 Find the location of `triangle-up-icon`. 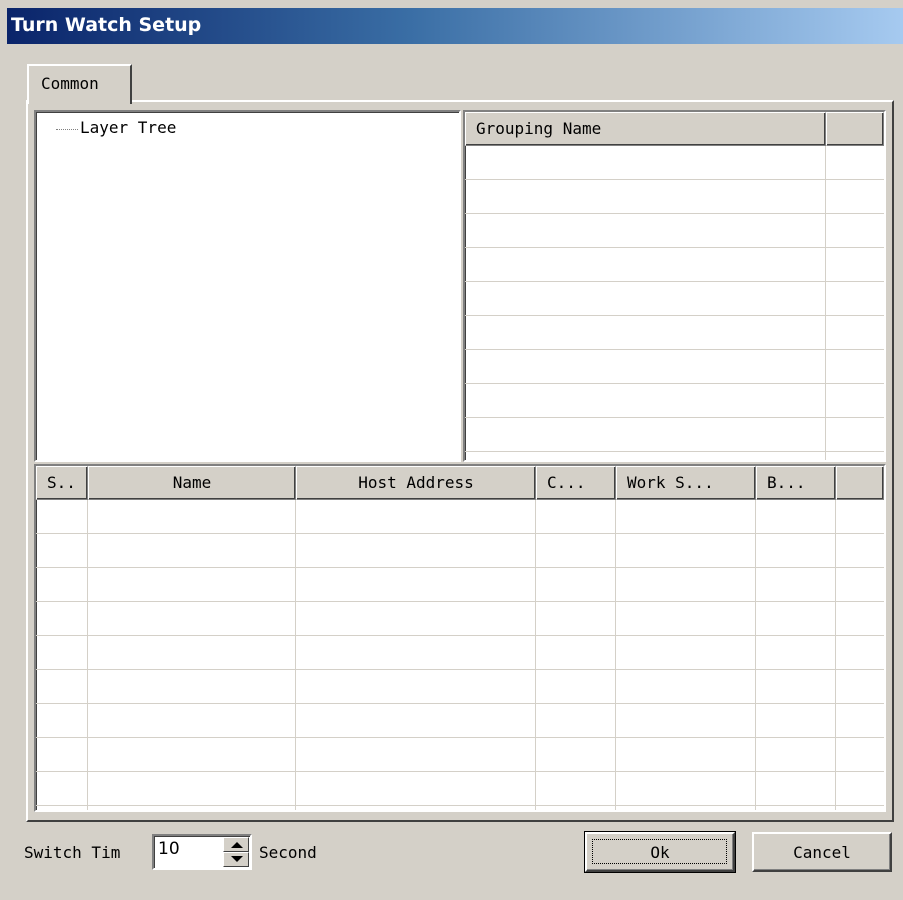

triangle-up-icon is located at coordinates (237, 845).